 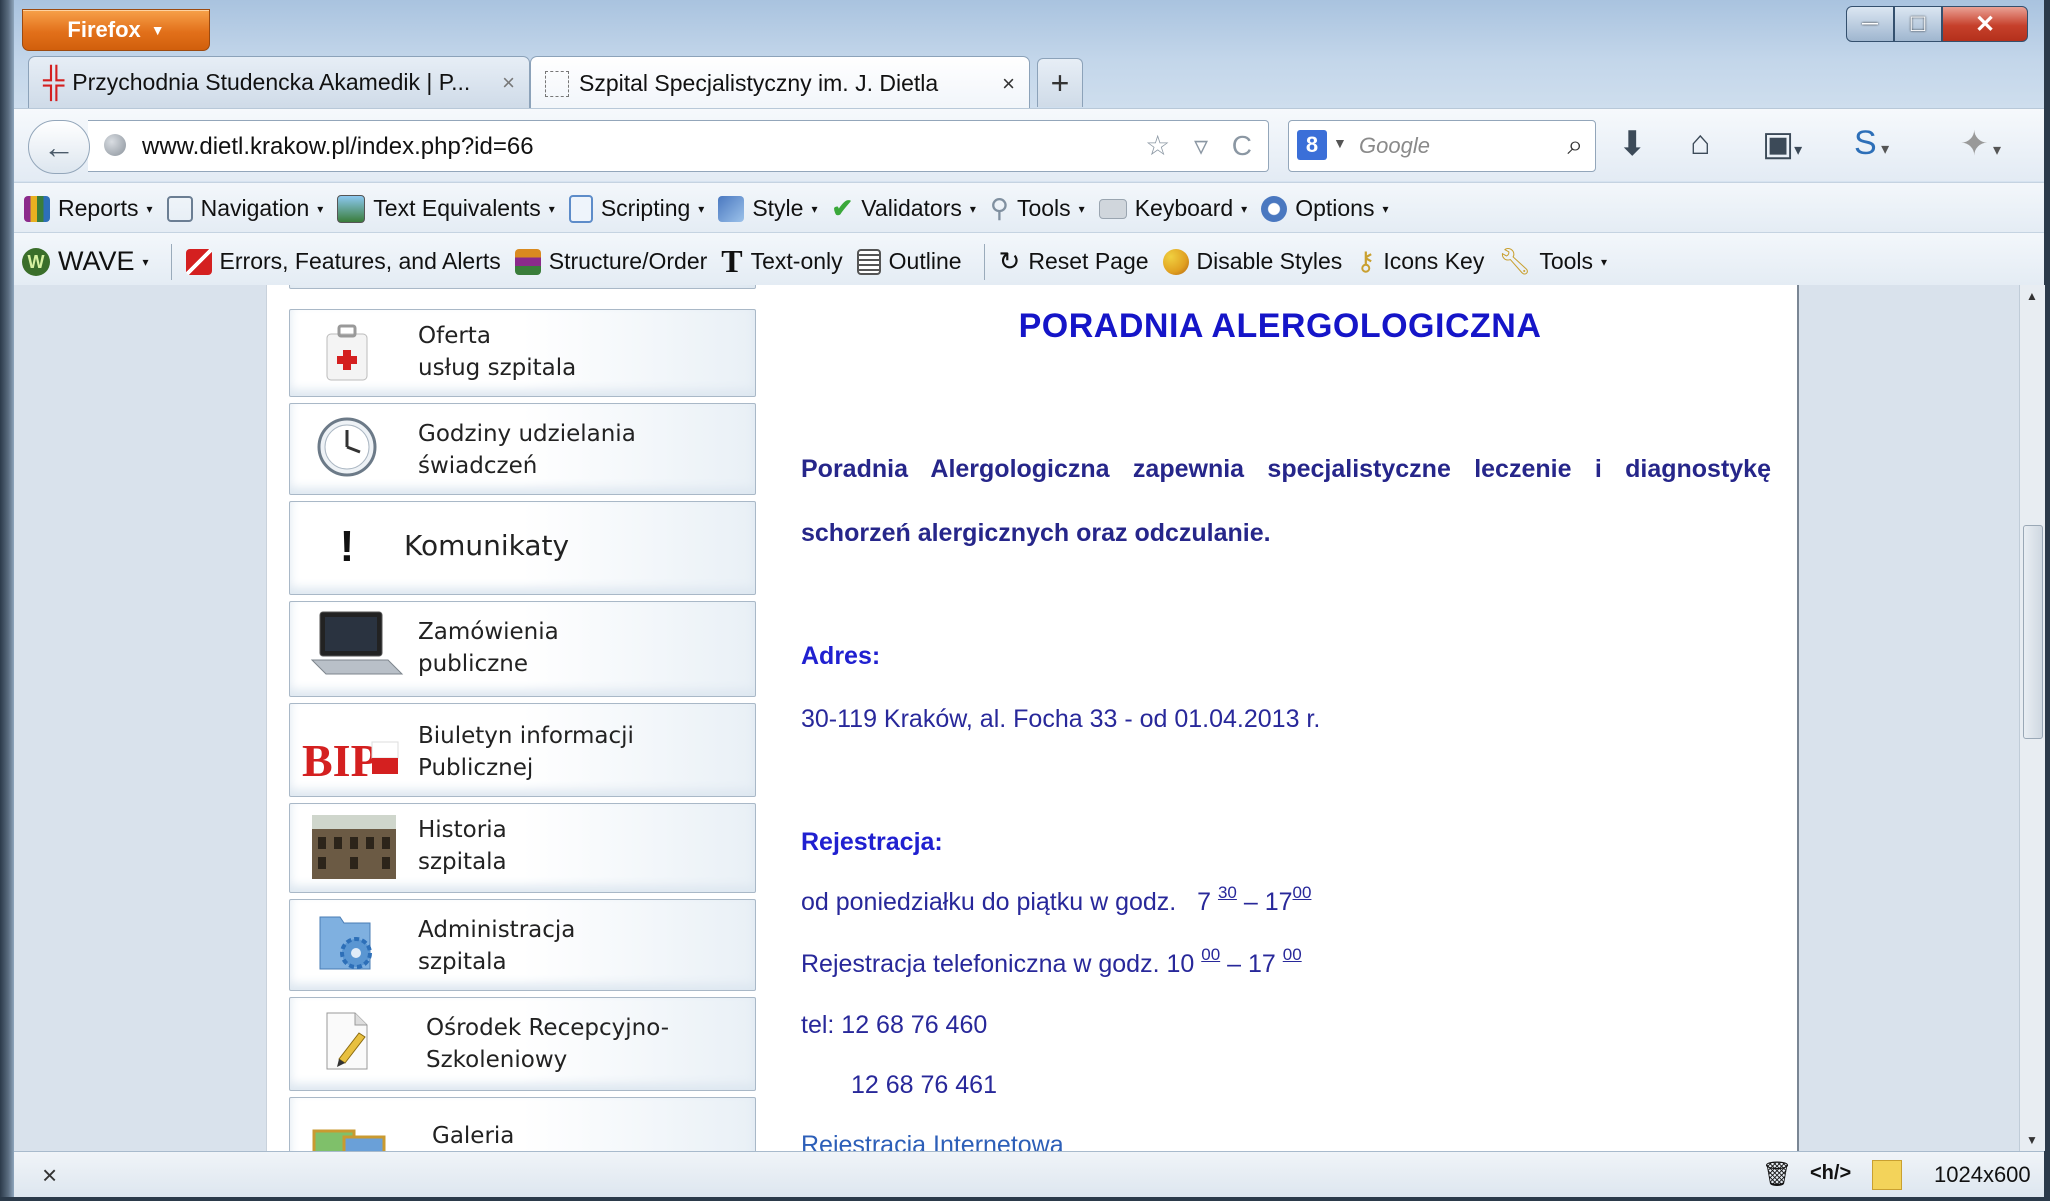 I want to click on wave-logo-icon: W, so click(x=36, y=261).